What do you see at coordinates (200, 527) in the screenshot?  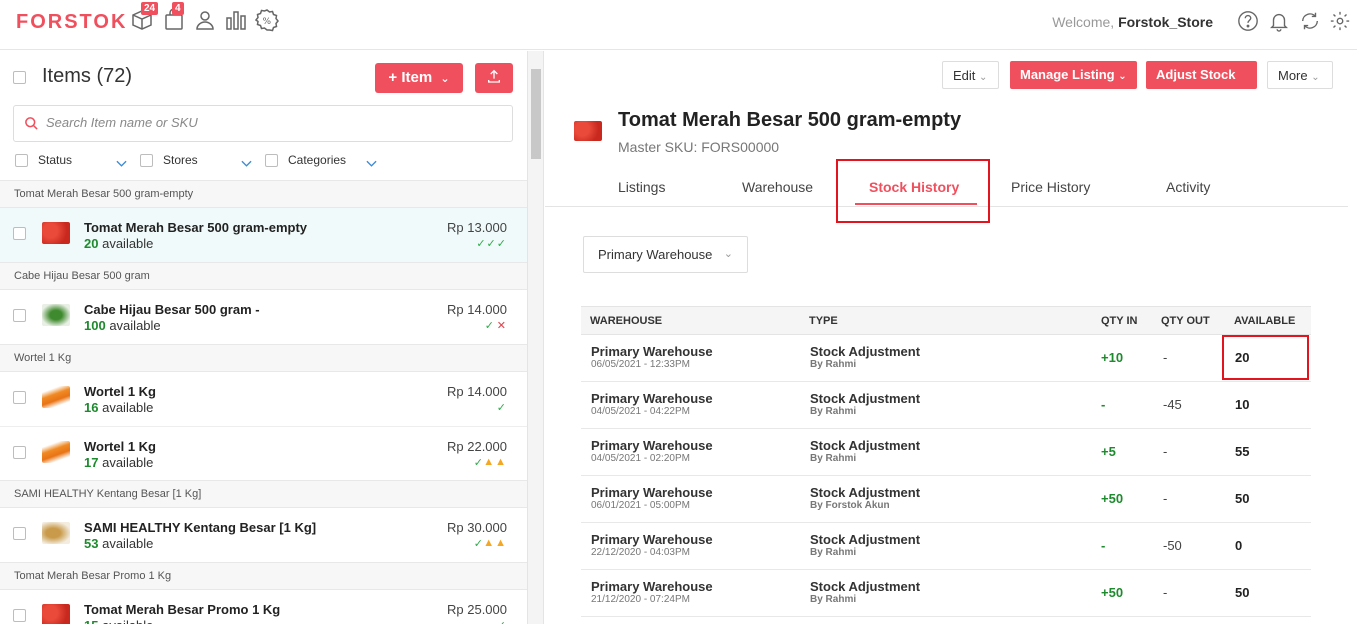 I see `item-name: SAMI HEALTHY Kentang Besar [1 Kg]` at bounding box center [200, 527].